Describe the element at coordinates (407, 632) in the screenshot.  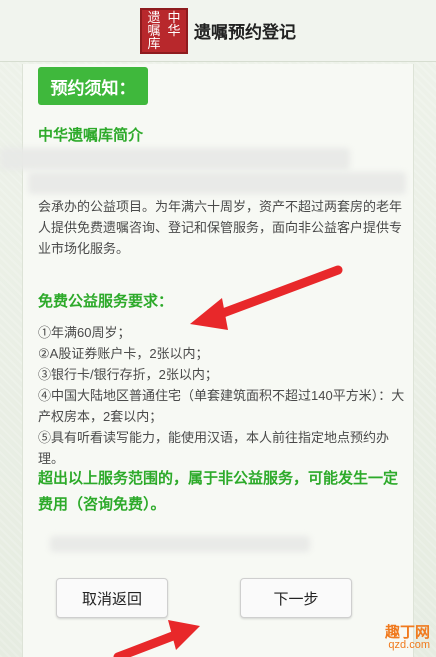
I see `watermark-line: 趣丁网` at that location.